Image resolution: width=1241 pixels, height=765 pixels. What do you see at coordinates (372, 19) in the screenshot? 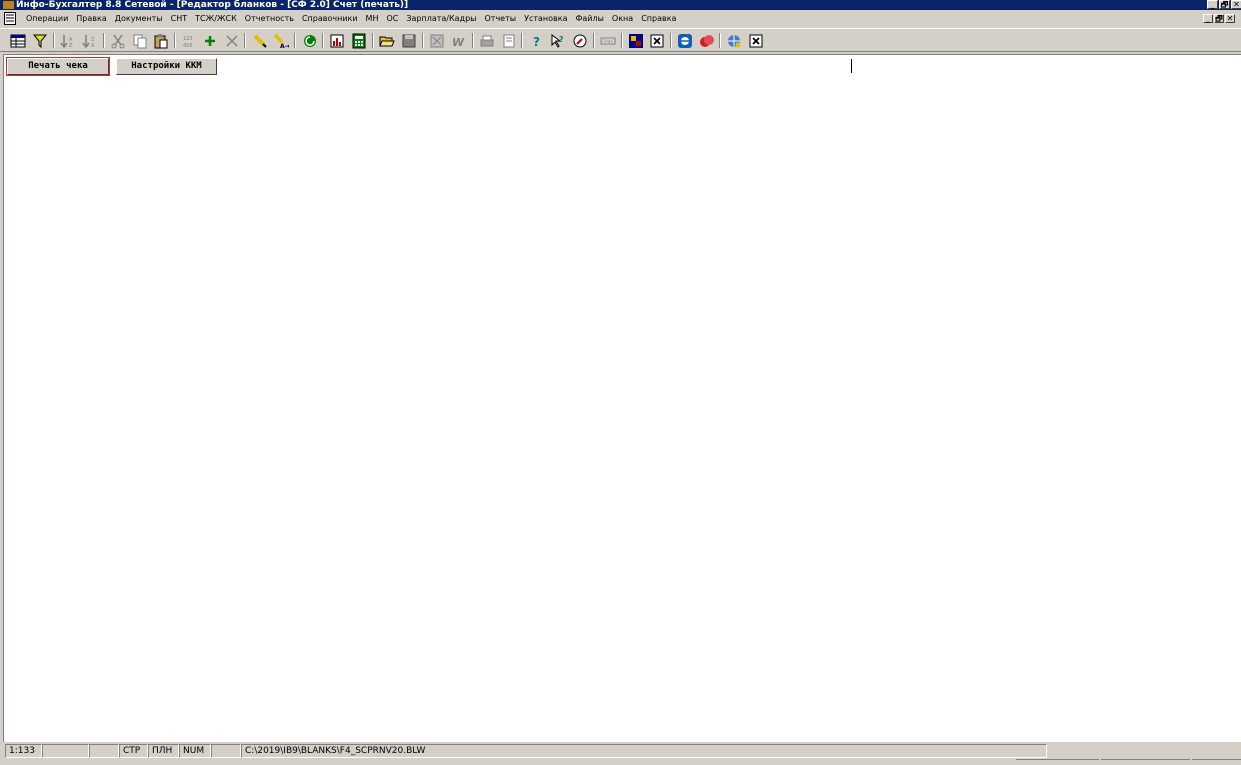
I see `menu-item: МН` at bounding box center [372, 19].